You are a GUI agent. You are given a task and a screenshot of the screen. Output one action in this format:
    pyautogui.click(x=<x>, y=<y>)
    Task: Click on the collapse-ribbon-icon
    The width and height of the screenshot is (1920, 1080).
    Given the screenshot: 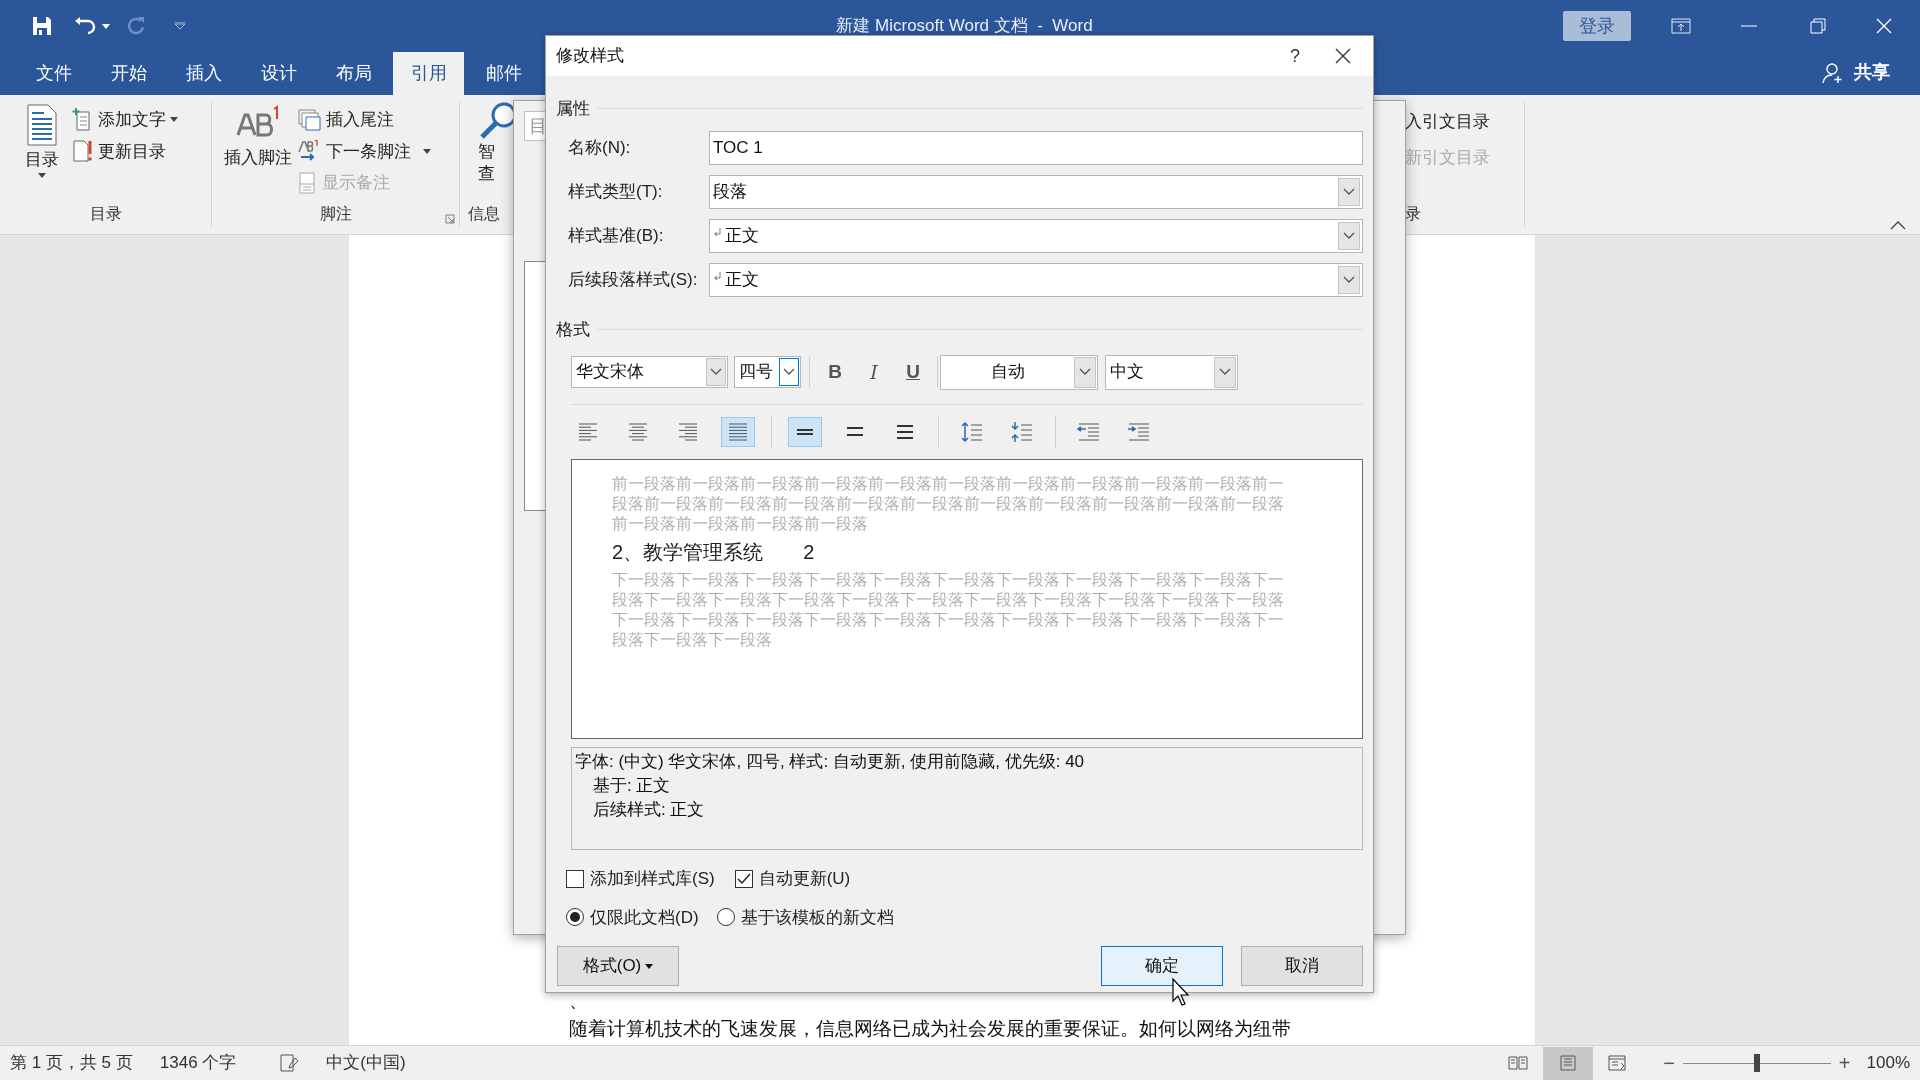 What is the action you would take?
    pyautogui.click(x=1898, y=225)
    